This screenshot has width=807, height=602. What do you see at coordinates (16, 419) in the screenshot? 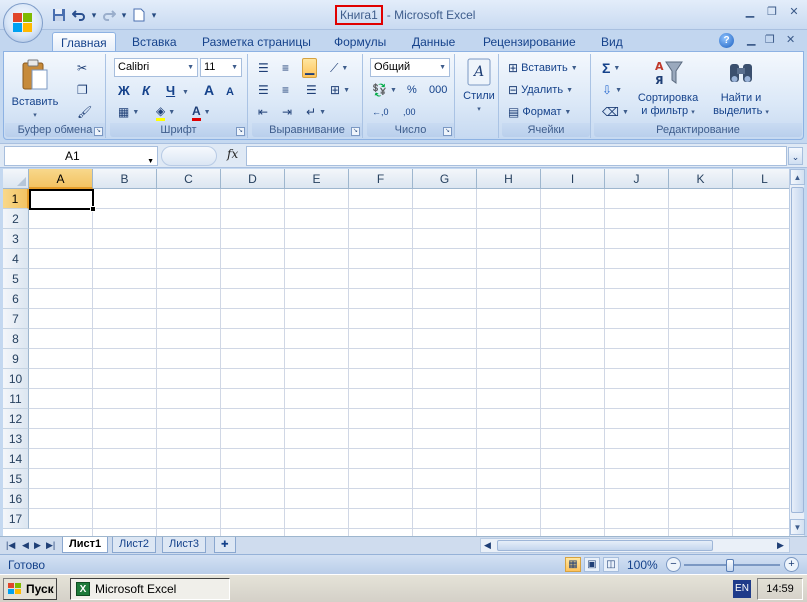
I see `row-header: 12` at bounding box center [16, 419].